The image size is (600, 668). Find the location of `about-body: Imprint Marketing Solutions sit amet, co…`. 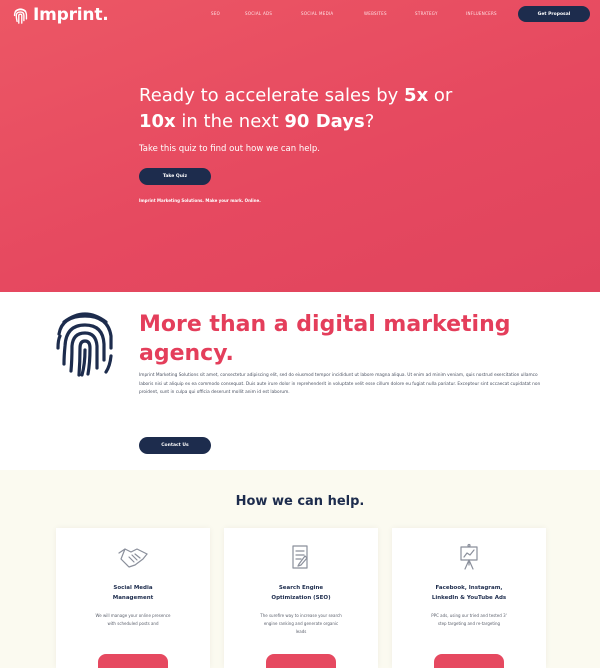

about-body: Imprint Marketing Solutions sit amet, co… is located at coordinates (340, 384).